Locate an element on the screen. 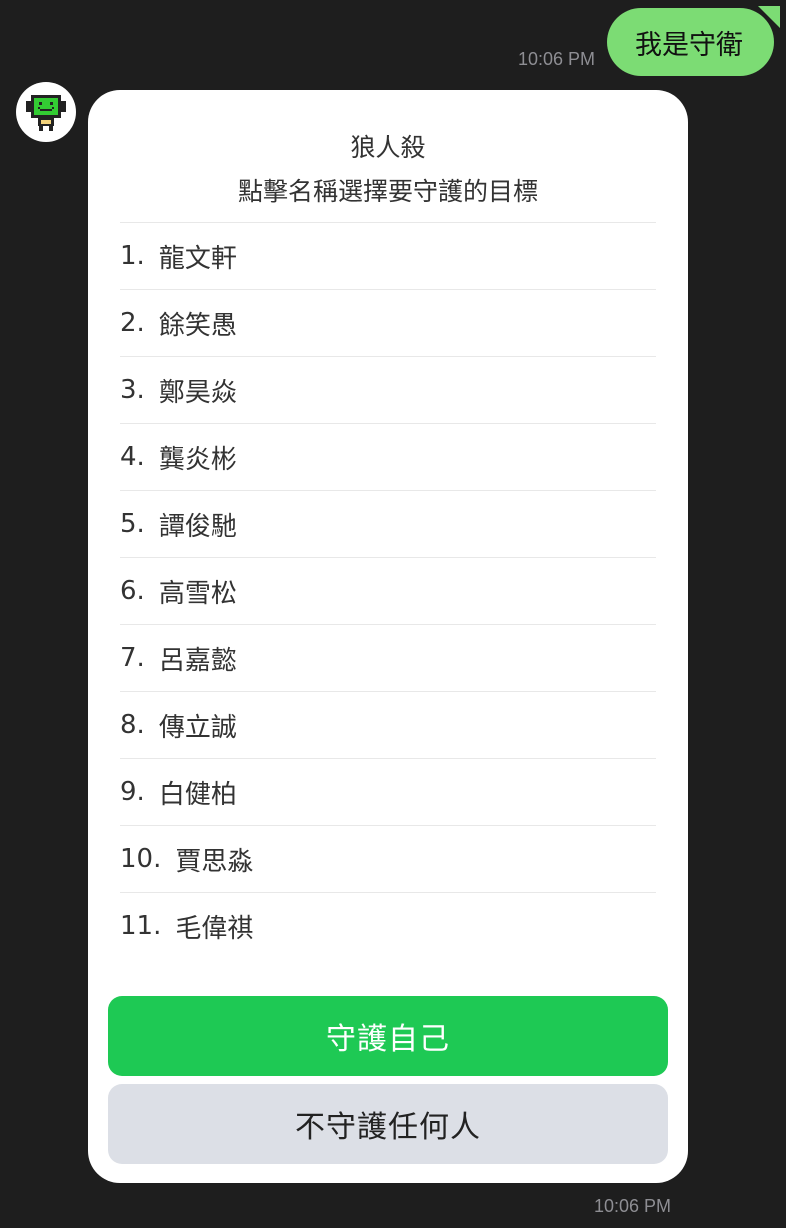 This screenshot has width=786, height=1228. player-name: 呂嘉懿 is located at coordinates (197, 660).